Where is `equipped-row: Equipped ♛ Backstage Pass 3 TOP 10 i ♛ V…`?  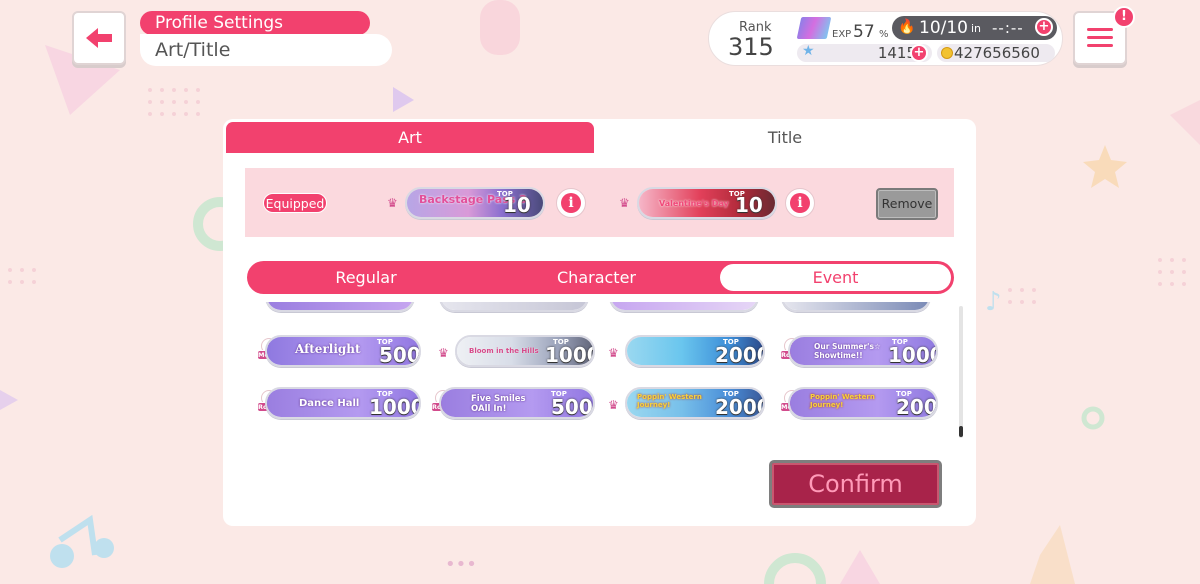
equipped-row: Equipped ♛ Backstage Pass 3 TOP 10 i ♛ V… is located at coordinates (599, 202).